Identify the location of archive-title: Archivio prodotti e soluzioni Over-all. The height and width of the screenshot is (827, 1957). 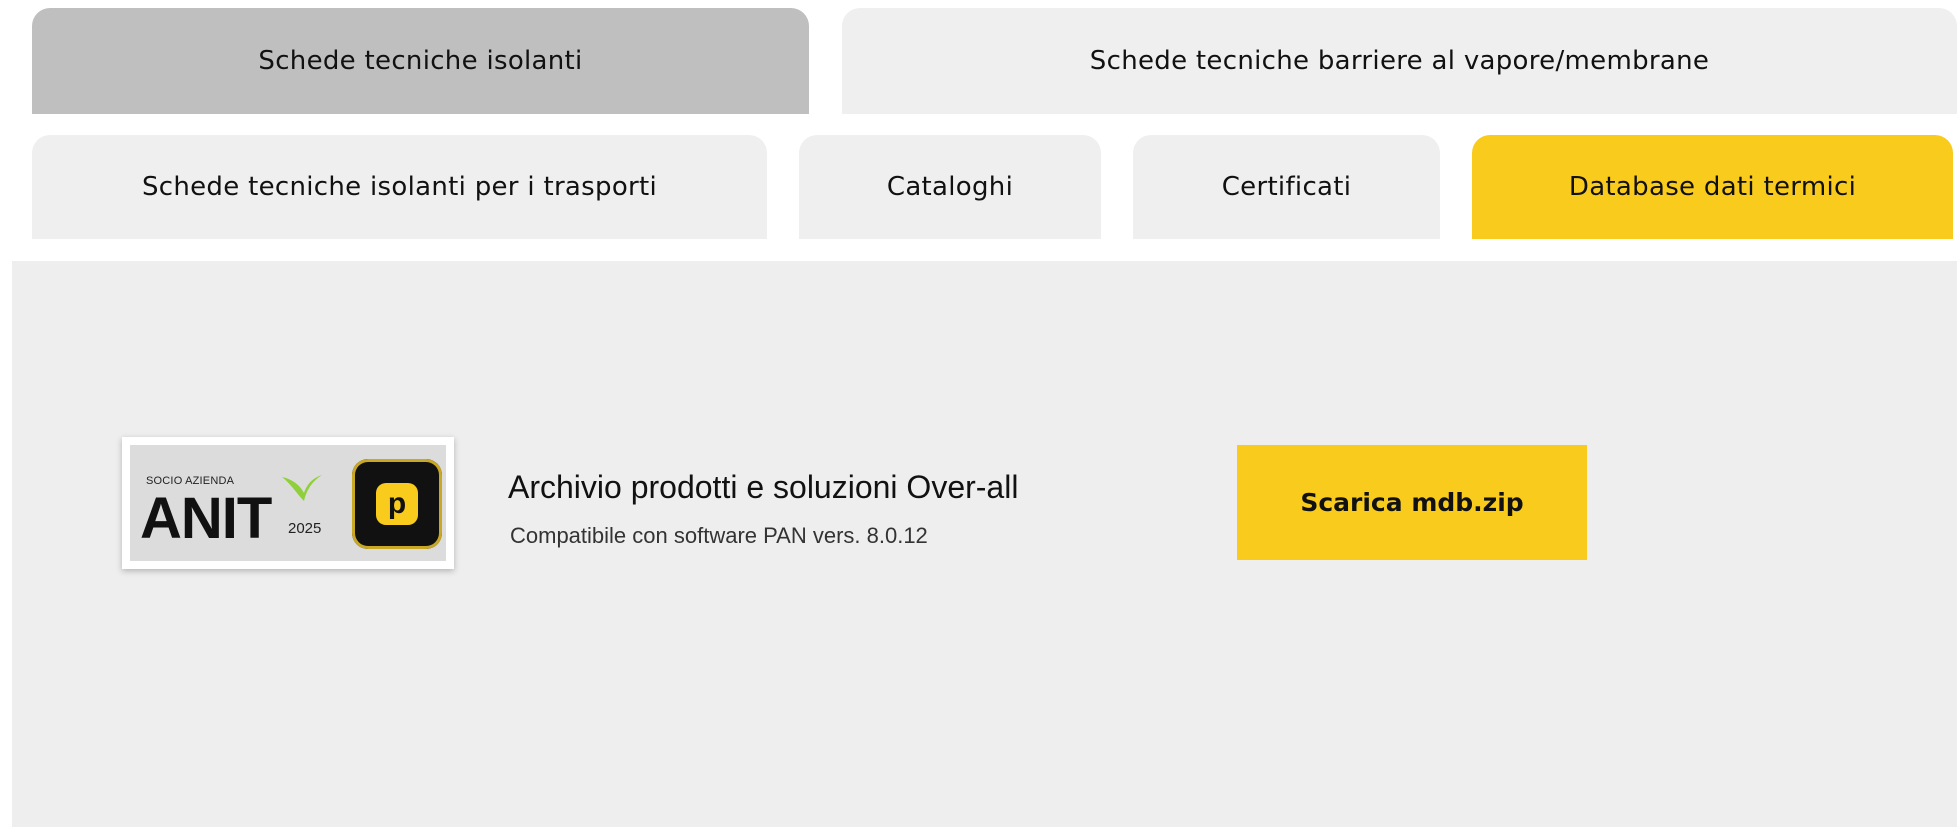
(763, 487).